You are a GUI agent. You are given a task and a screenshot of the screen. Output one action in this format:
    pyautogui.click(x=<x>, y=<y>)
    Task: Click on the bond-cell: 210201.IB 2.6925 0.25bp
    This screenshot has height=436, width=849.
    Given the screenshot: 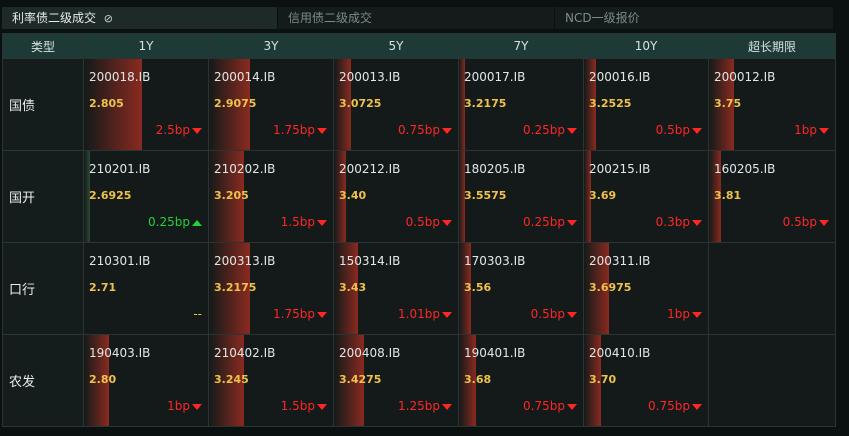 What is the action you would take?
    pyautogui.click(x=146, y=196)
    